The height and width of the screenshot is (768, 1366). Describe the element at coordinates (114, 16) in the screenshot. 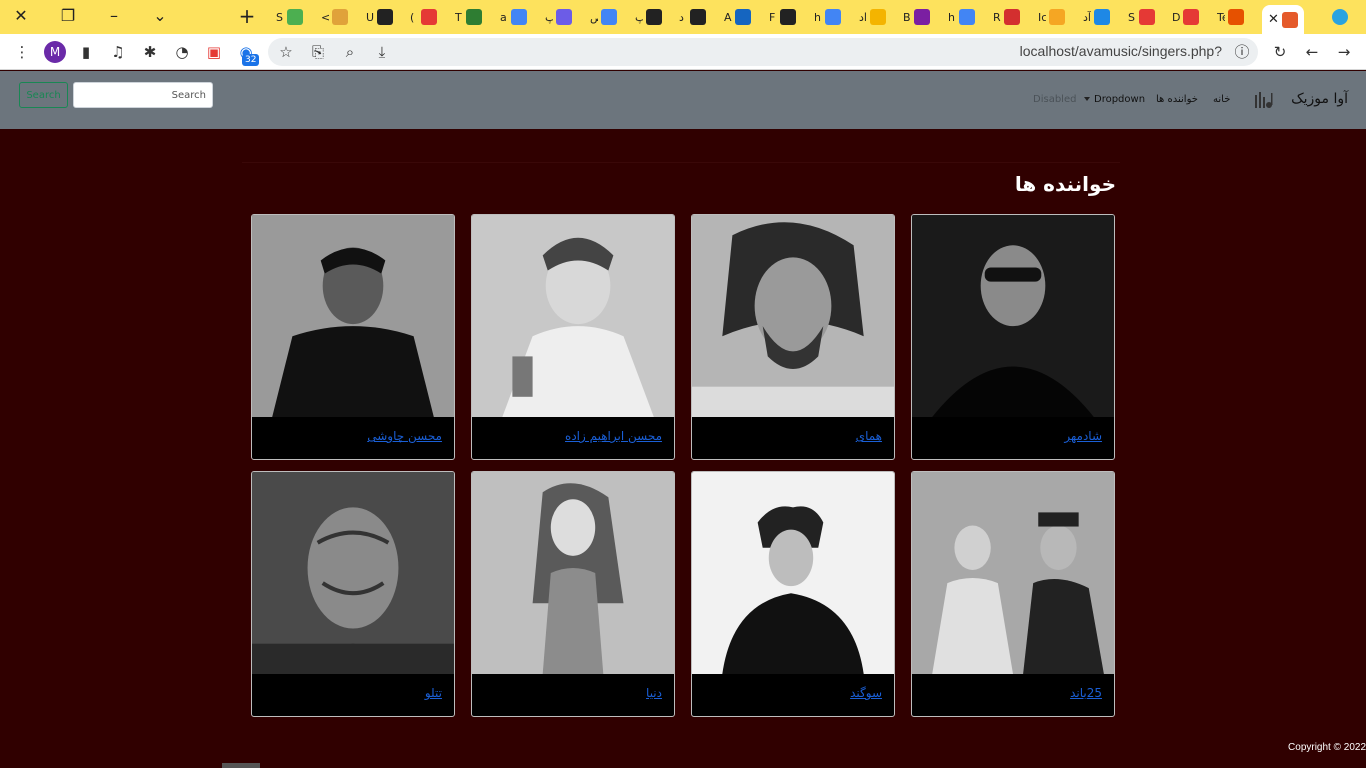

I see `minimize-window-icon: –` at that location.